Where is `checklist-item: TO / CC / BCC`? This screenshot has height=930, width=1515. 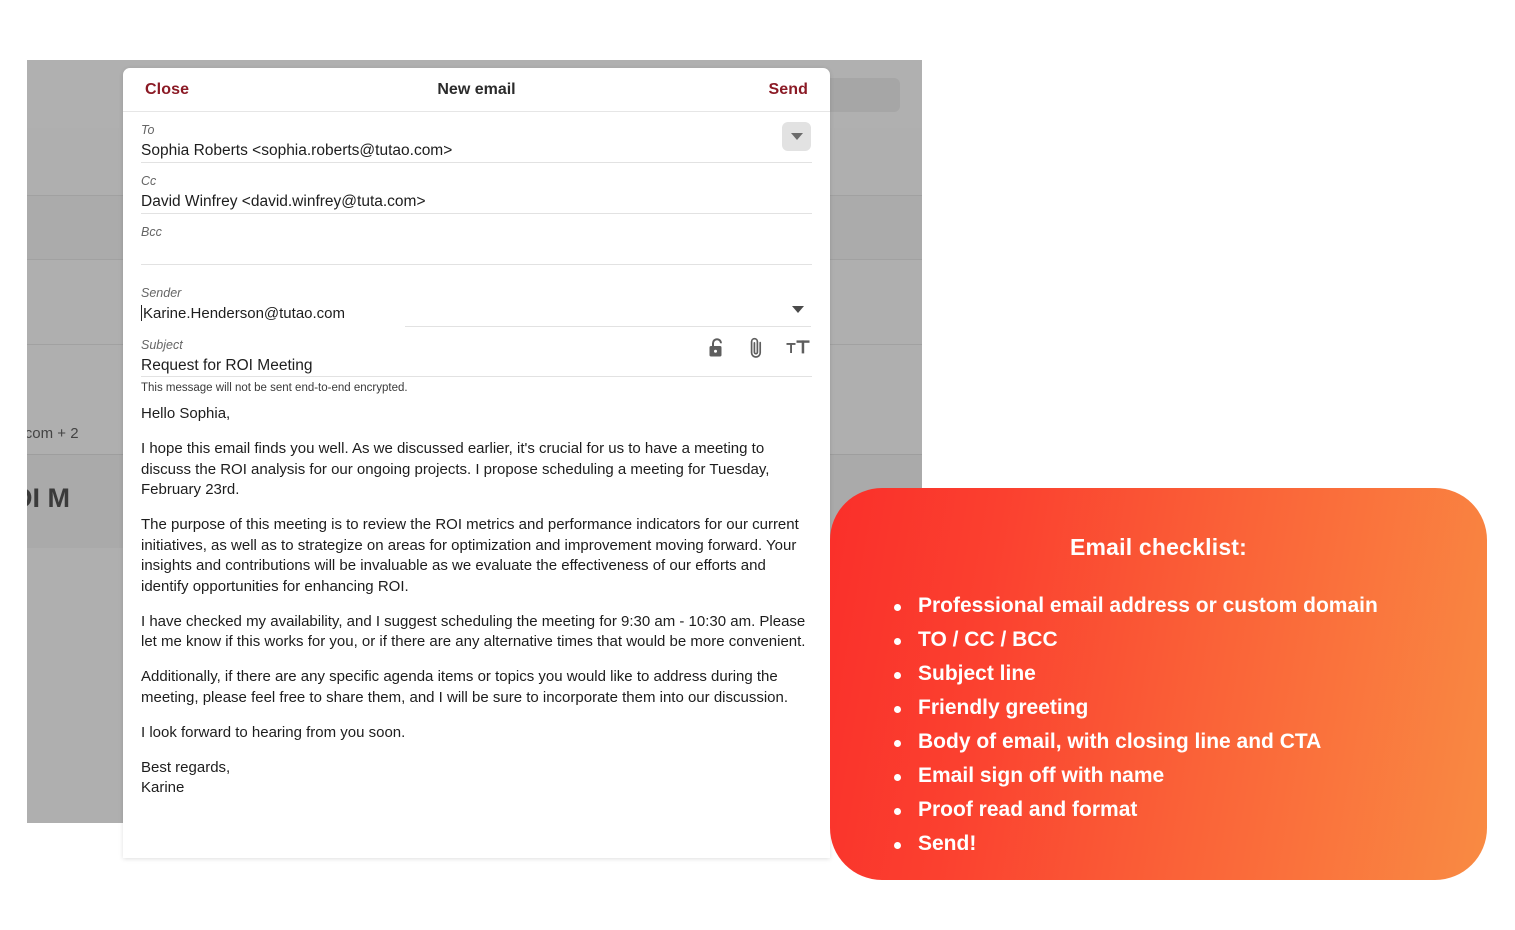 checklist-item: TO / CC / BCC is located at coordinates (1170, 640).